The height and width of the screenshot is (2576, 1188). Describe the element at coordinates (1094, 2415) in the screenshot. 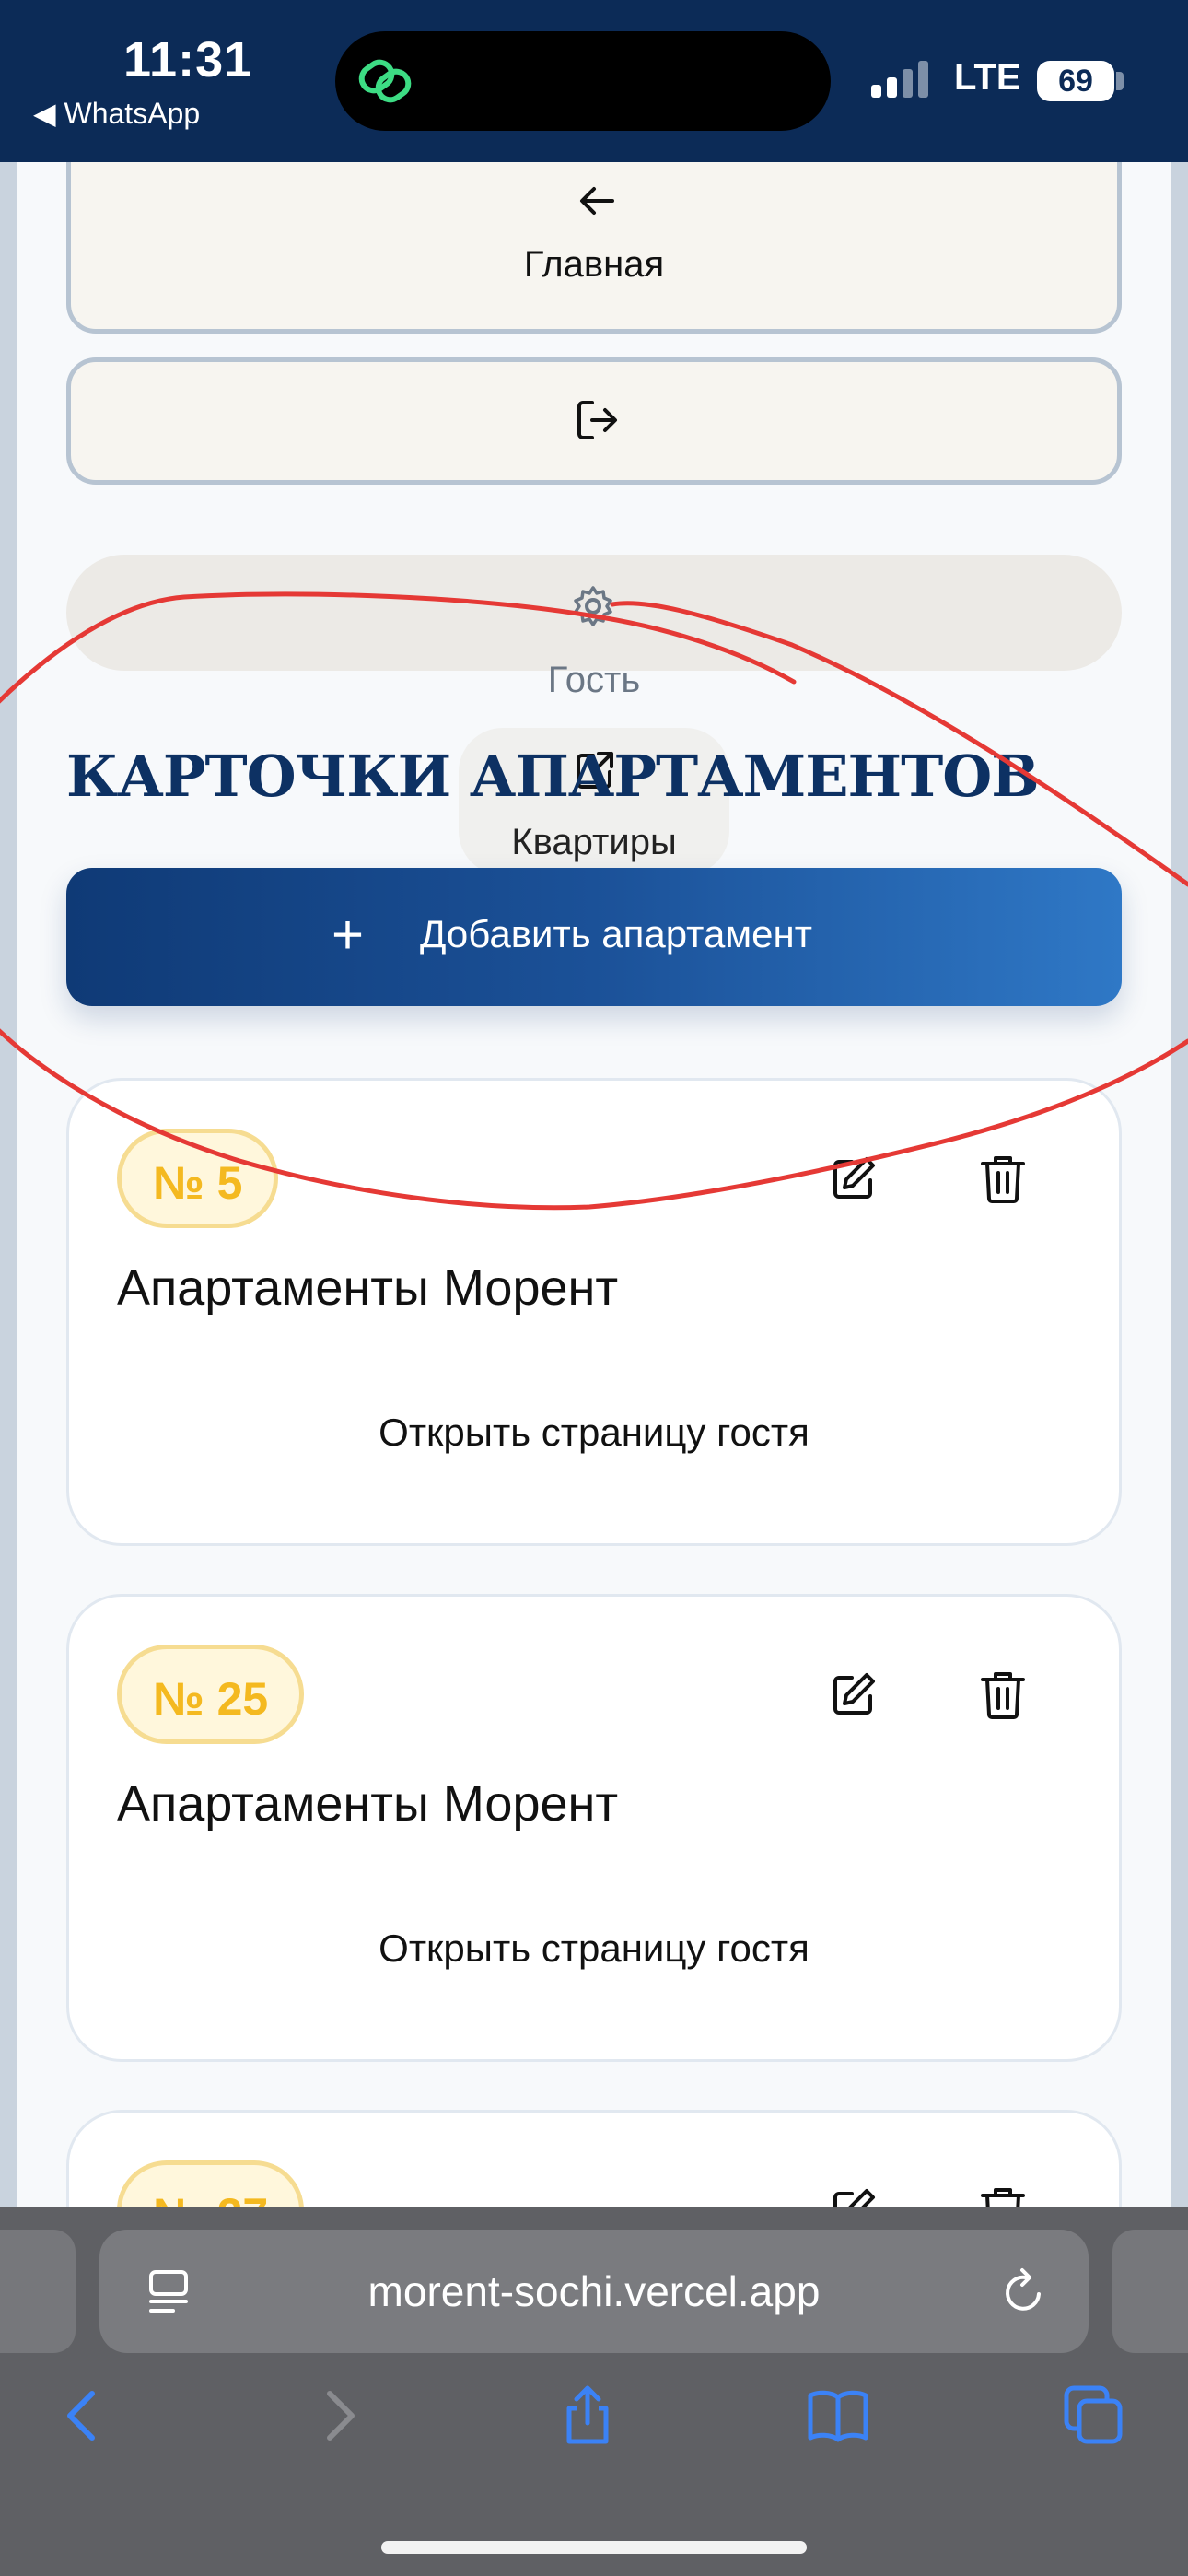

I see `tabs-icon` at that location.